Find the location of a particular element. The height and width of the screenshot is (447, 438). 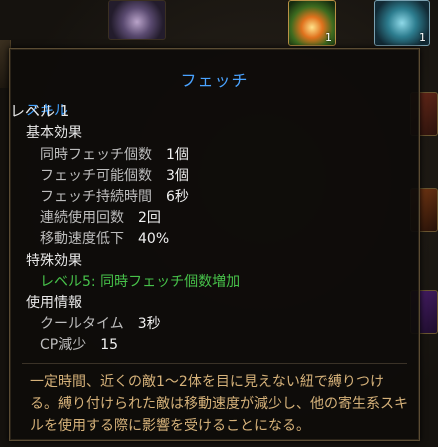

basic-effects-header: 基本効果 is located at coordinates (54, 133).